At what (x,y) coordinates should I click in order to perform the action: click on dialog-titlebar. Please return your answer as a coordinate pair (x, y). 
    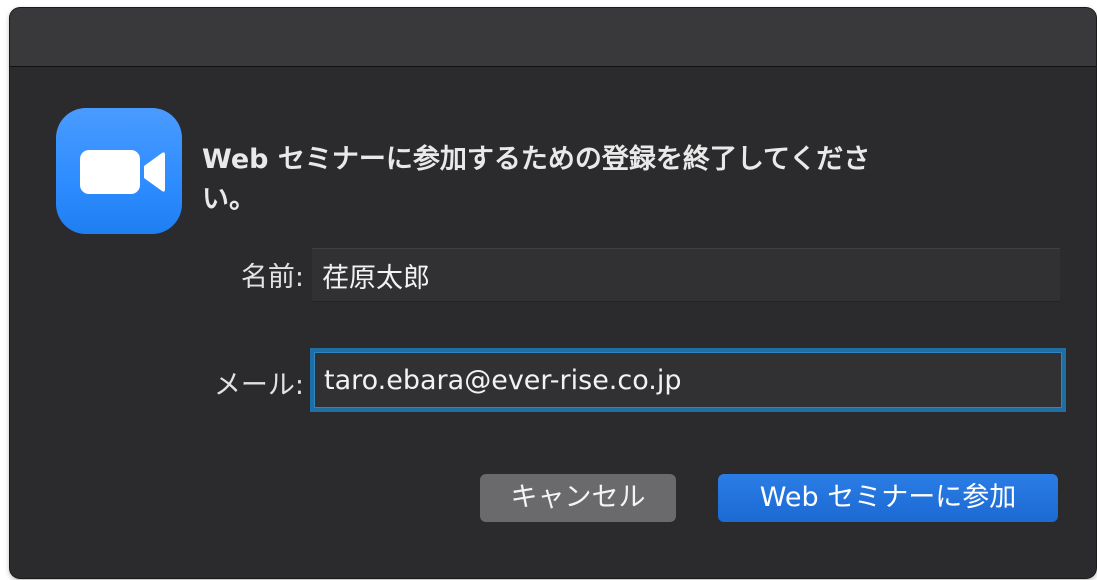
    Looking at the image, I should click on (553, 37).